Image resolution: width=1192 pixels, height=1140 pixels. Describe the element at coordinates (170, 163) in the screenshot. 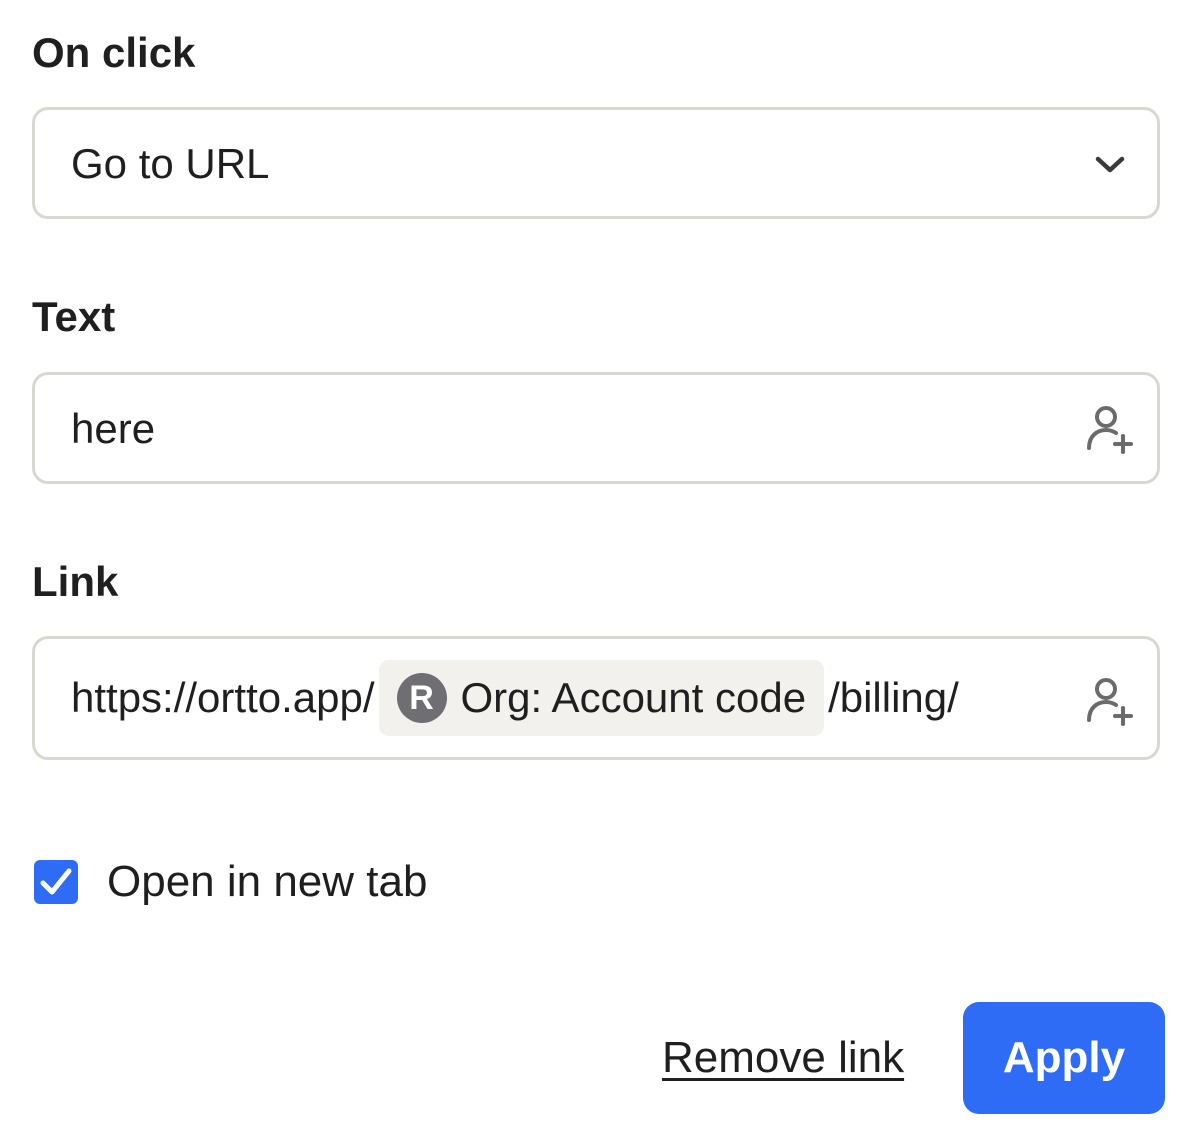

I see `on-click-selected-value: Go to URL` at that location.